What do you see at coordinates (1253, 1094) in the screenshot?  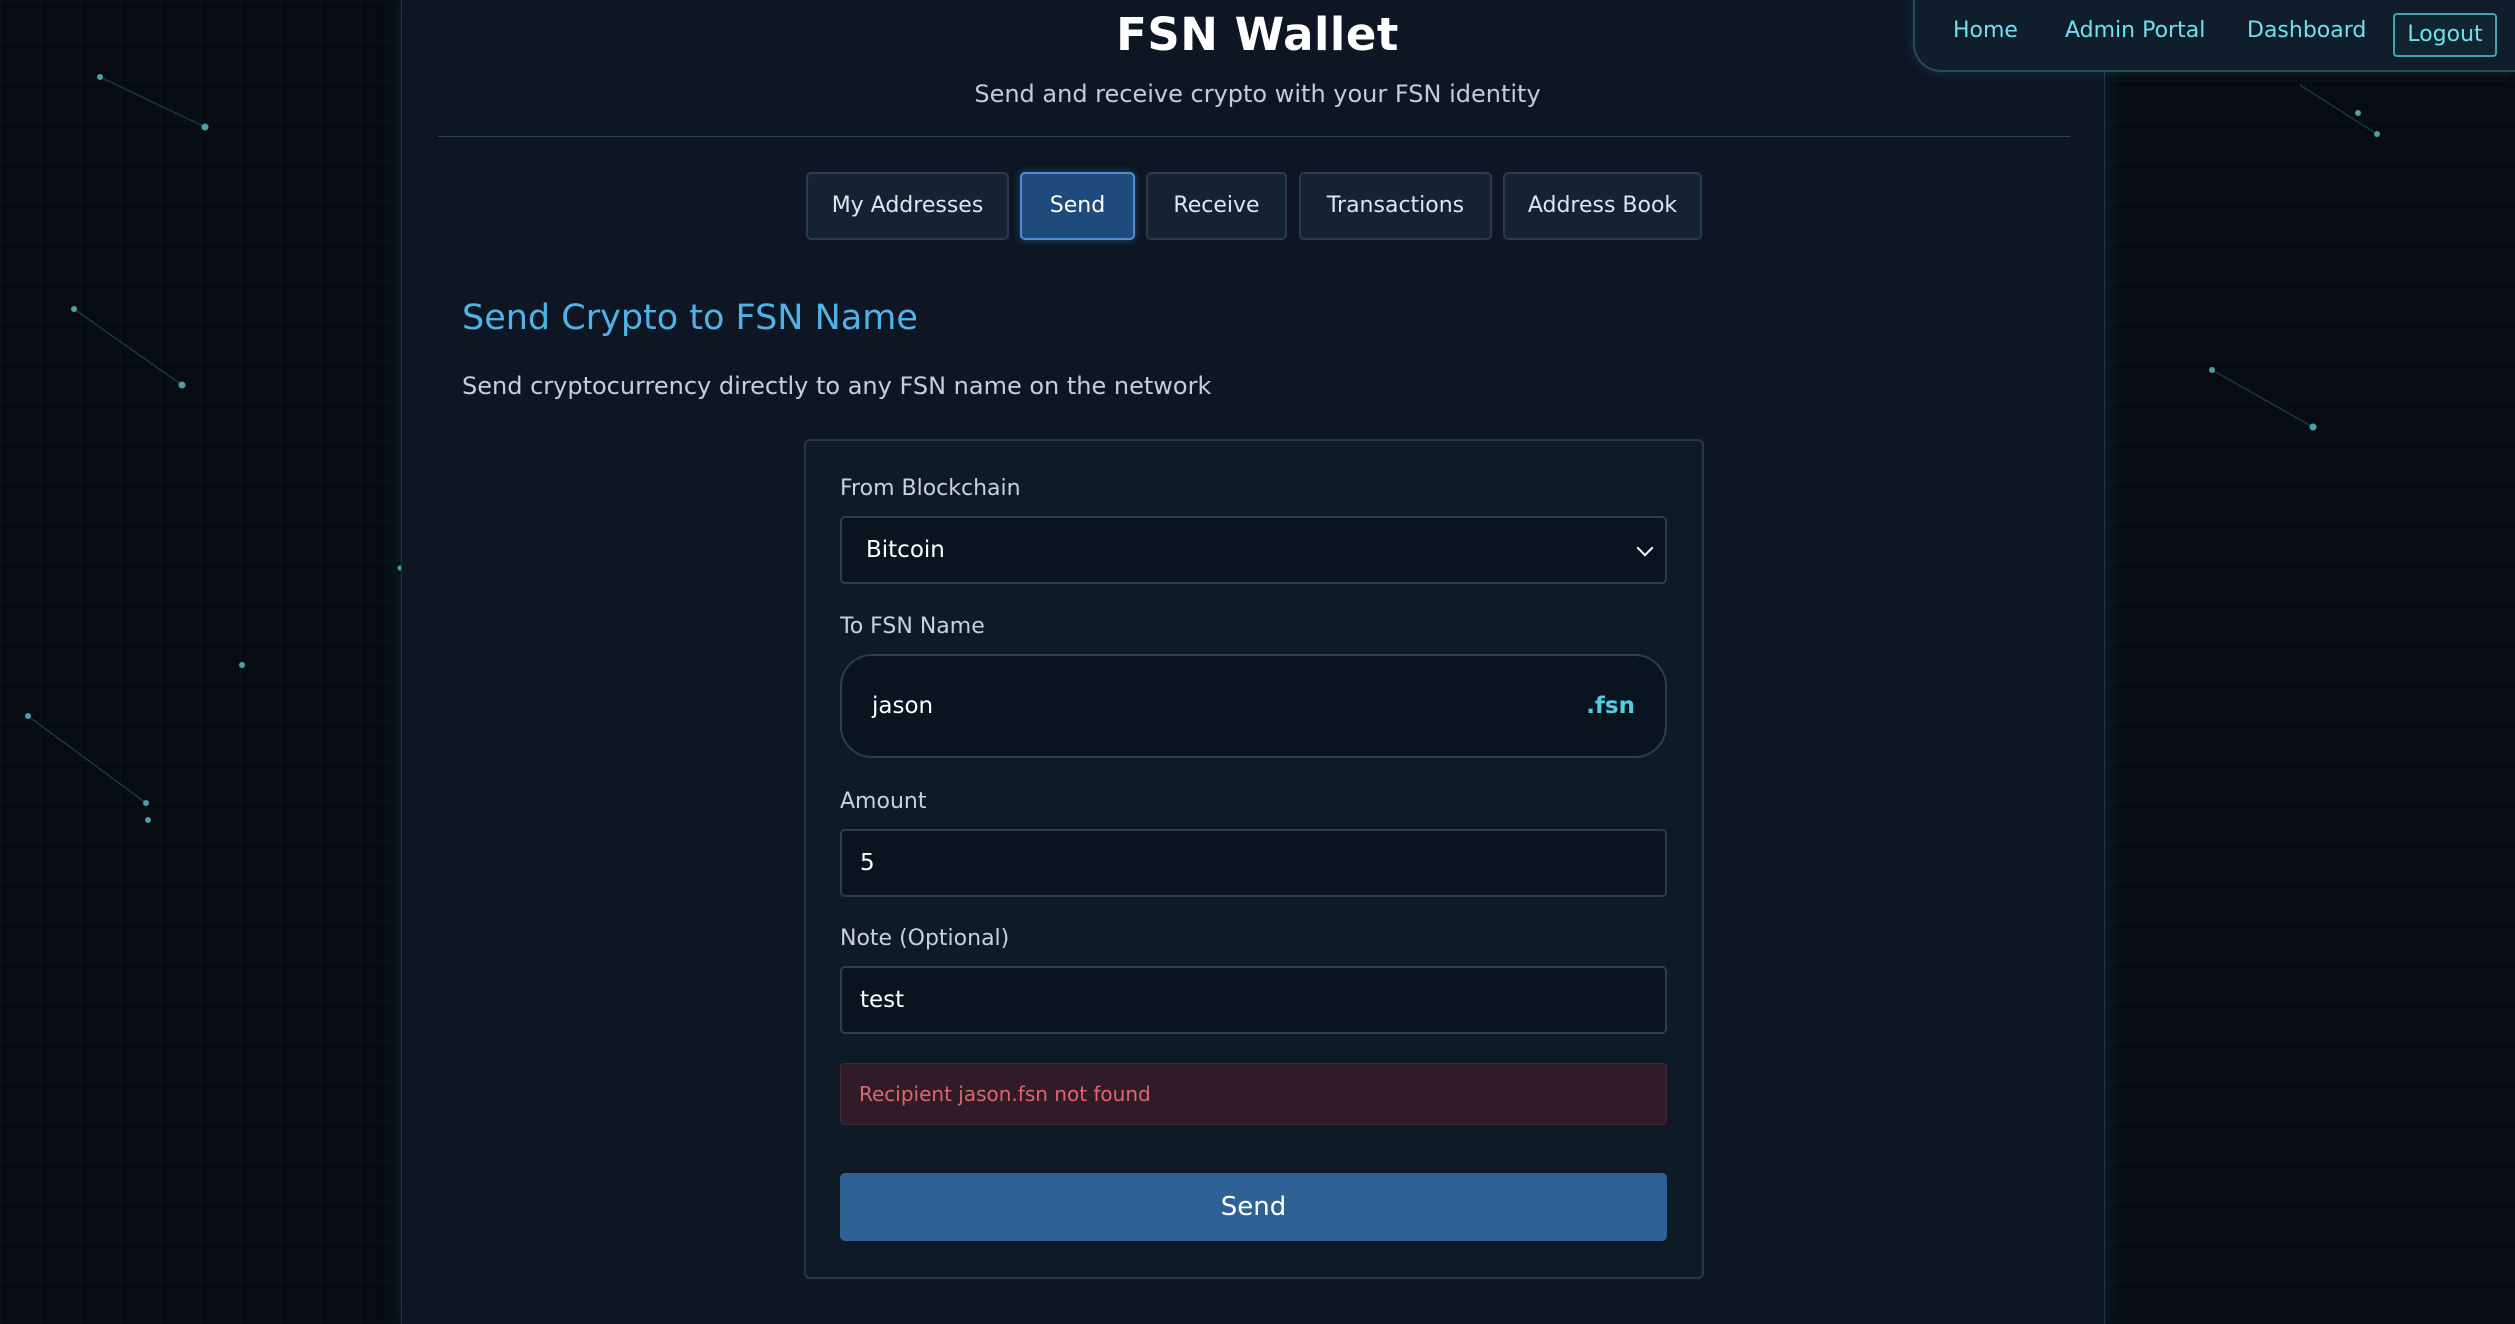 I see `error-message: Recipient jason.fsn not found` at bounding box center [1253, 1094].